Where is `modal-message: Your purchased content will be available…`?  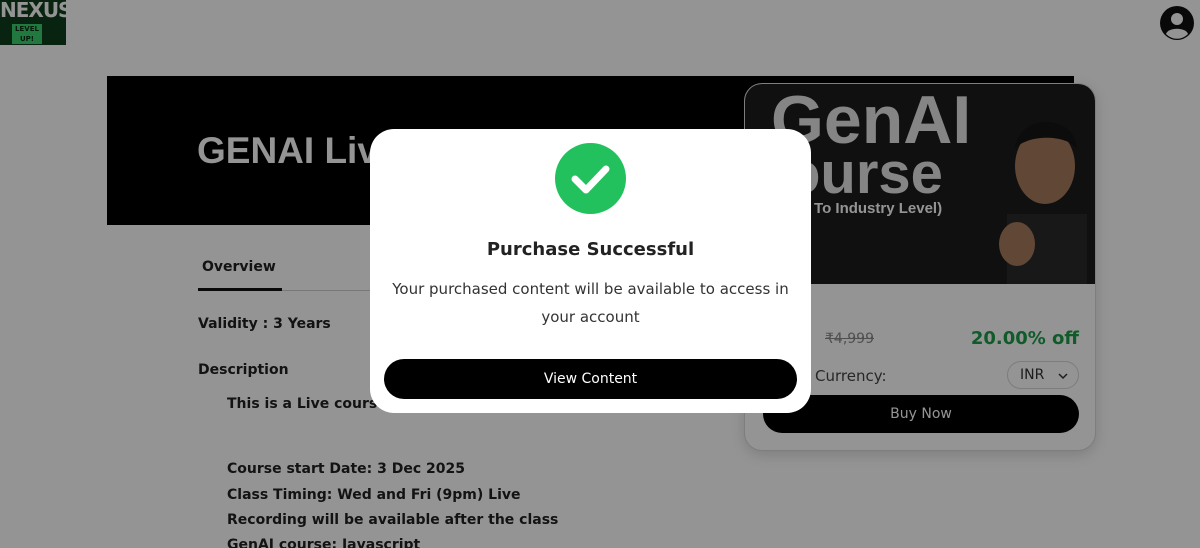
modal-message: Your purchased content will be available… is located at coordinates (590, 303).